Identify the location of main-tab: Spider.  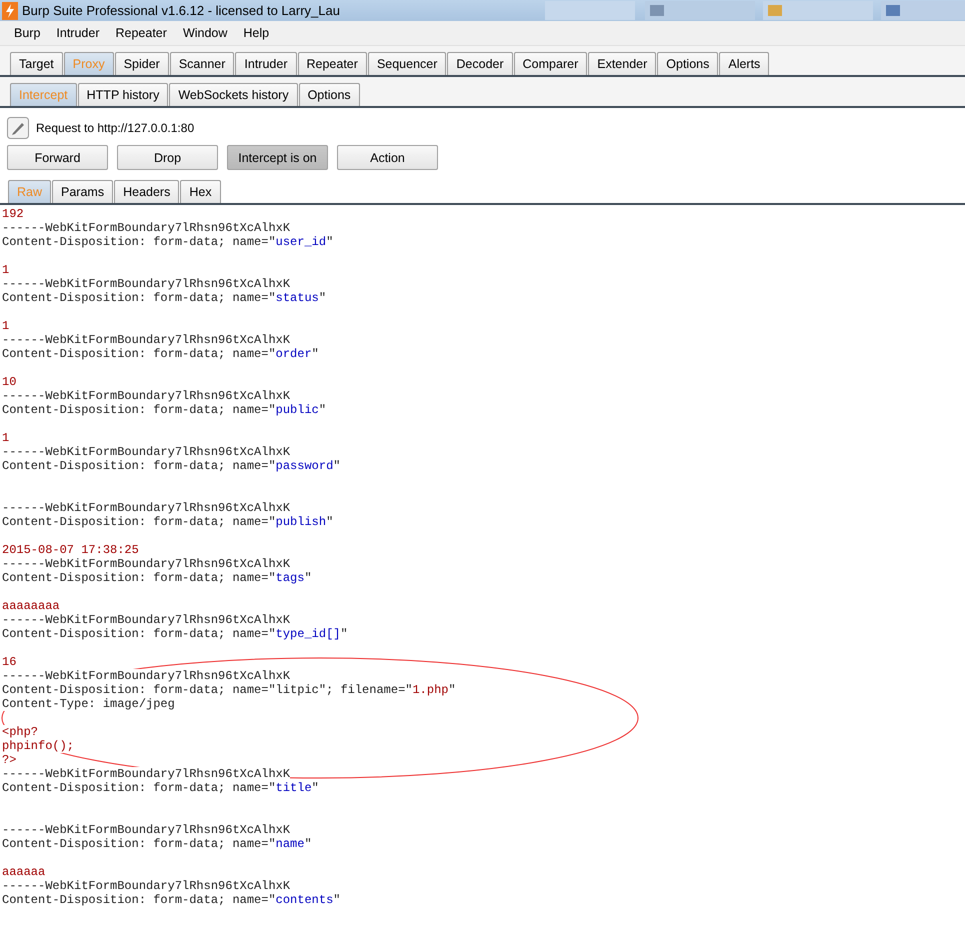
(141, 63).